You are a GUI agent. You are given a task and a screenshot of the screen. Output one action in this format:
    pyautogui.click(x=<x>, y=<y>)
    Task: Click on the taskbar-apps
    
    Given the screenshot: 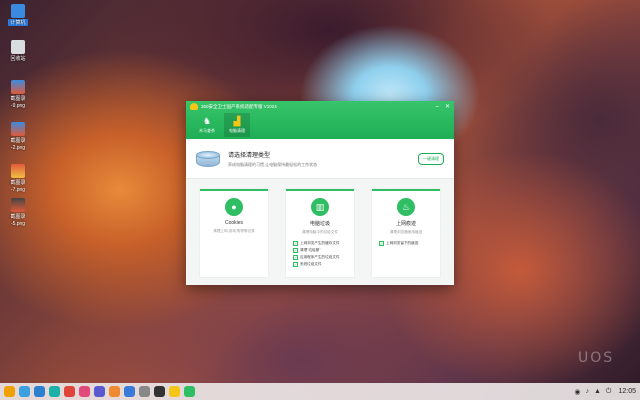 What is the action you would take?
    pyautogui.click(x=99, y=391)
    